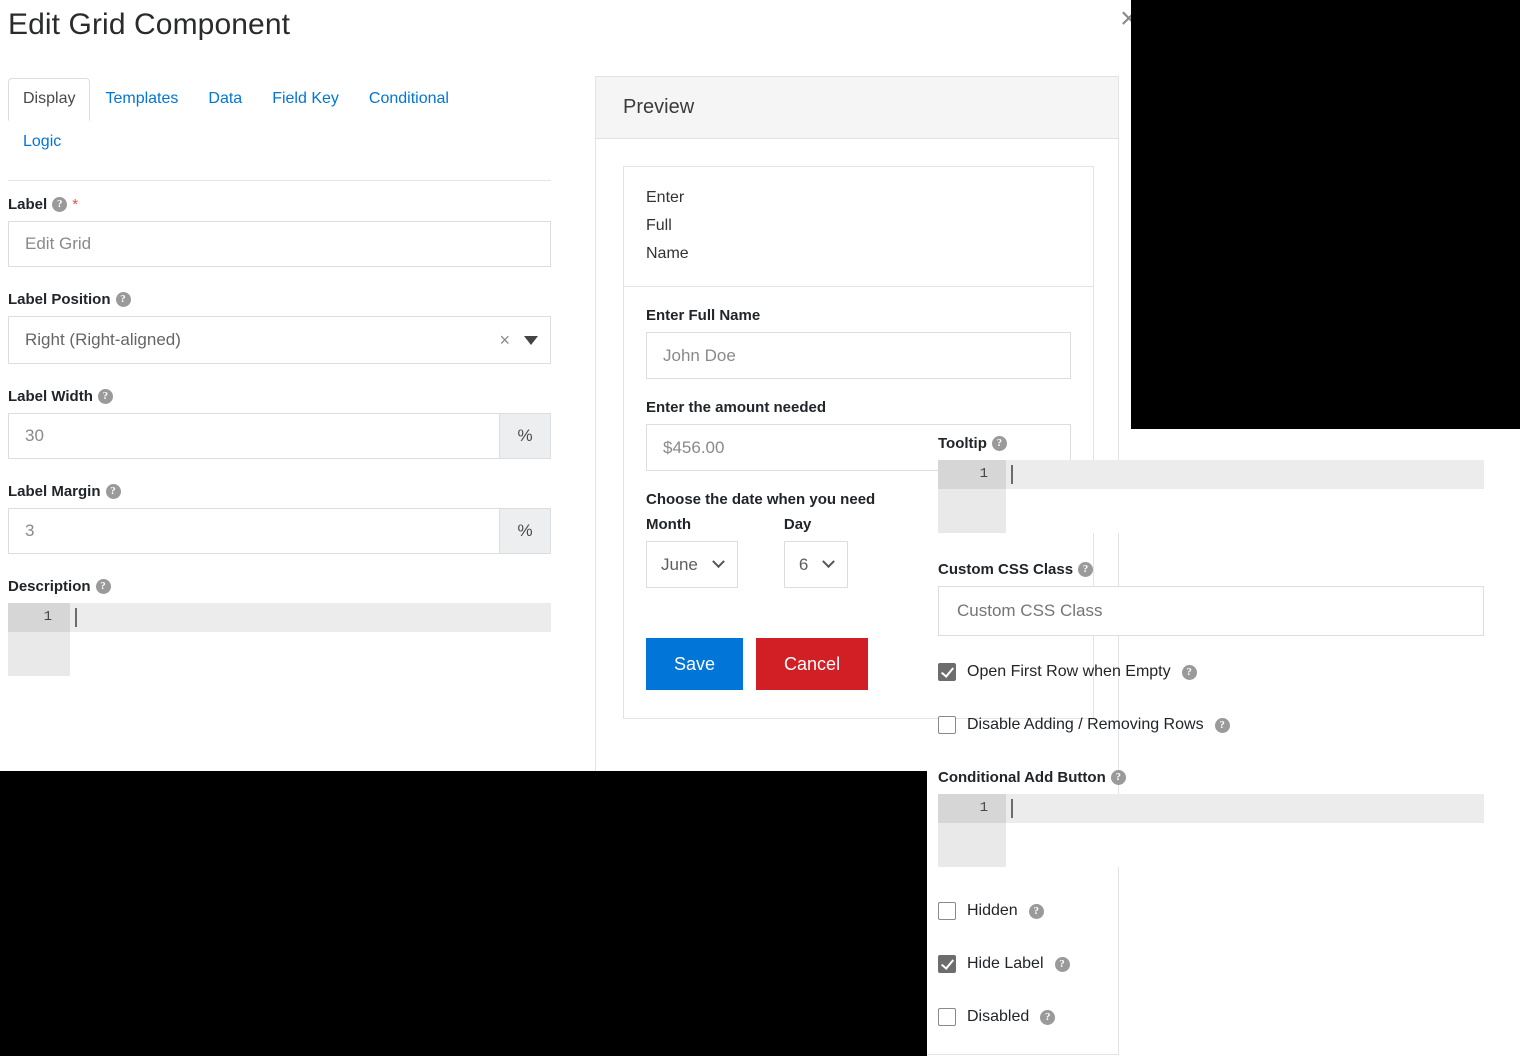  What do you see at coordinates (279, 340) in the screenshot?
I see `label-position-select: Right (Right-aligned) ×` at bounding box center [279, 340].